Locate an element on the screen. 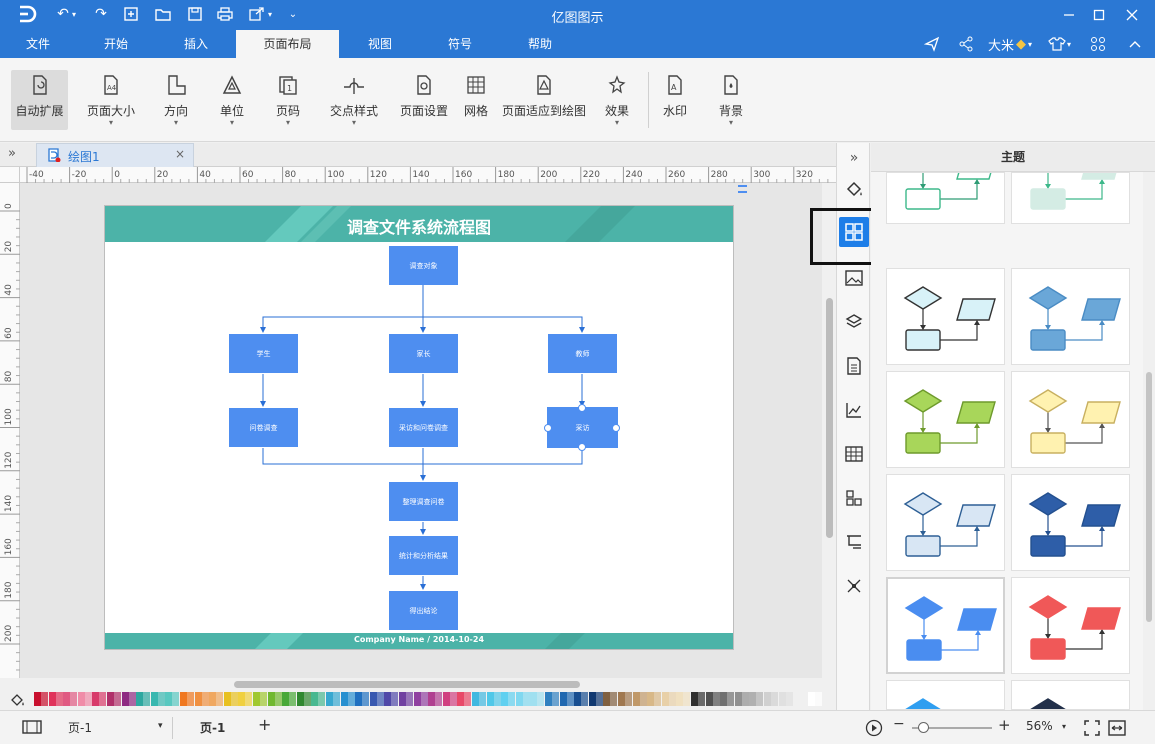  menu-symbols: 符号 is located at coordinates (460, 44).